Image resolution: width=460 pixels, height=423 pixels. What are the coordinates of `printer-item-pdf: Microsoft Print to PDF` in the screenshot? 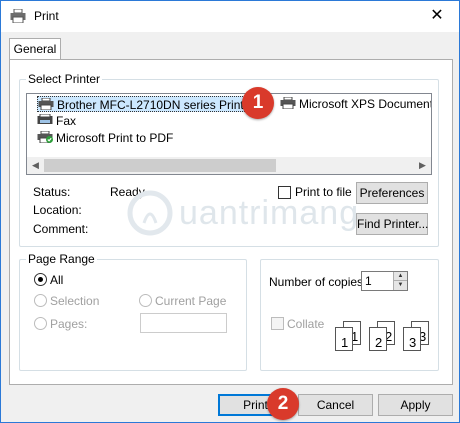 It's located at (105, 138).